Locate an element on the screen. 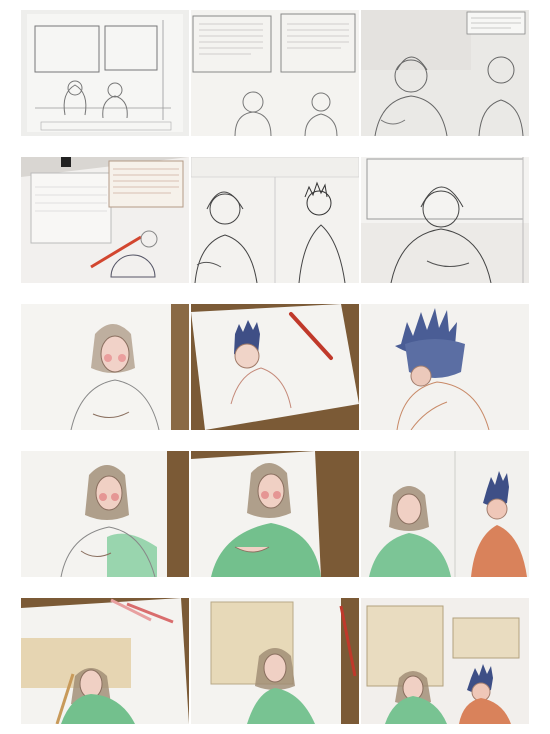 The height and width of the screenshot is (734, 550). color-skin-tones-image is located at coordinates (105, 514).